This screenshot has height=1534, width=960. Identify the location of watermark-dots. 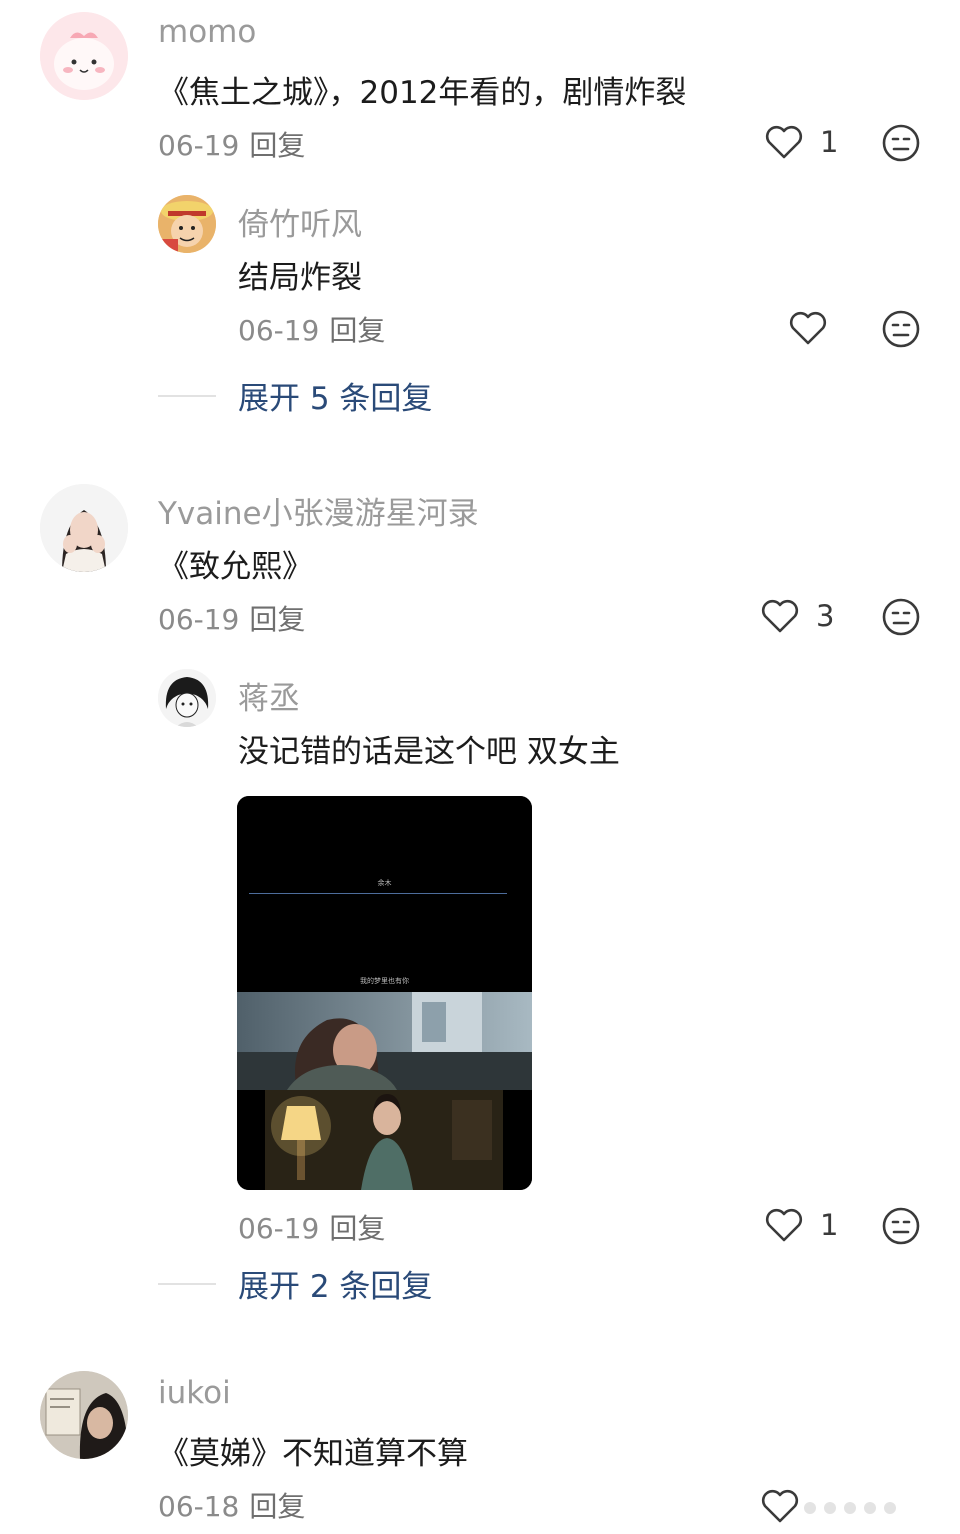
(855, 1511).